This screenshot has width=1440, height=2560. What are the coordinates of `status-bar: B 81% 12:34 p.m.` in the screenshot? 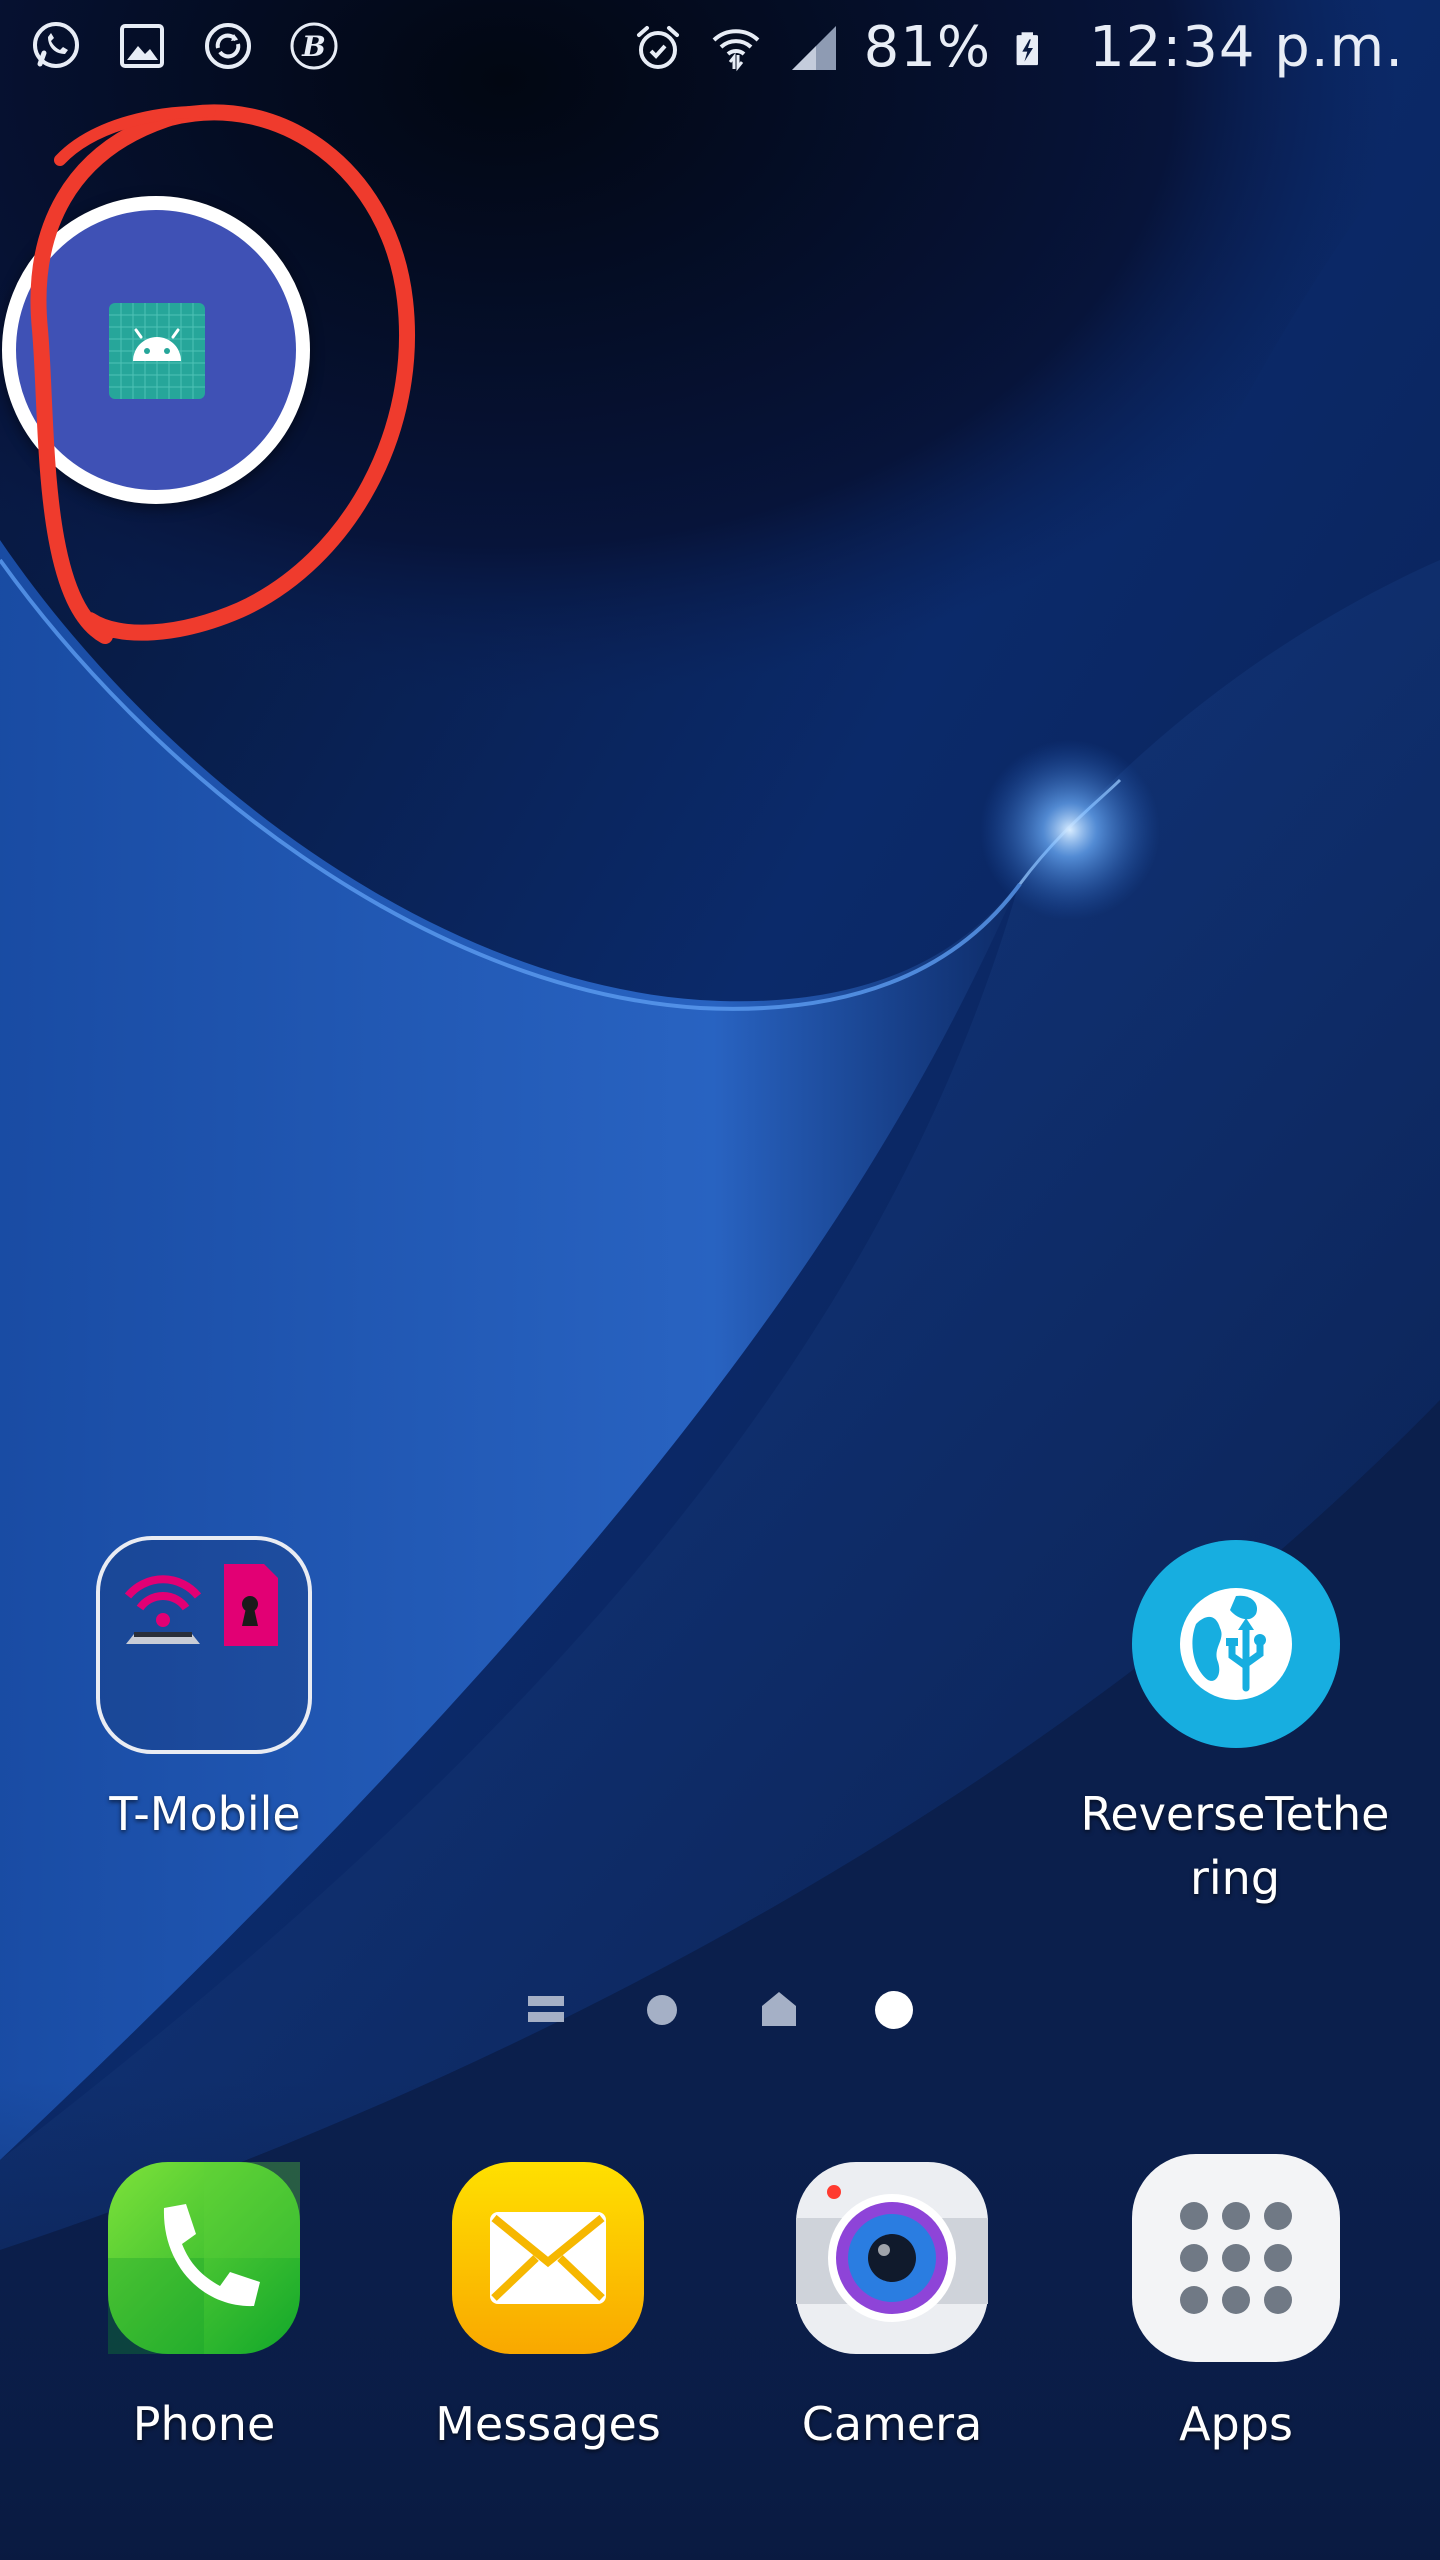 It's located at (720, 48).